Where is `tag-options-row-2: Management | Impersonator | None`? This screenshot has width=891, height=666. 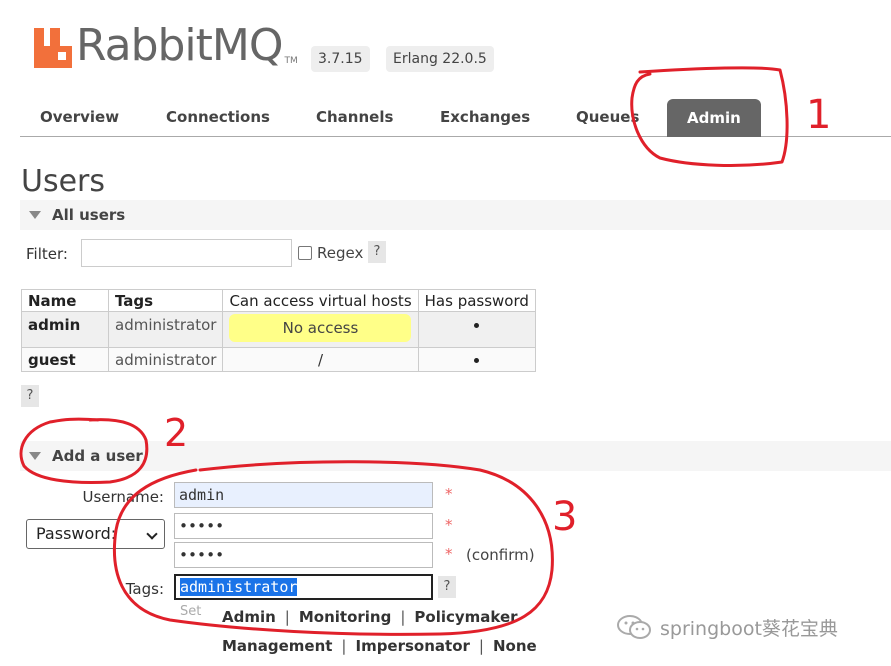
tag-options-row-2: Management | Impersonator | None is located at coordinates (379, 646).